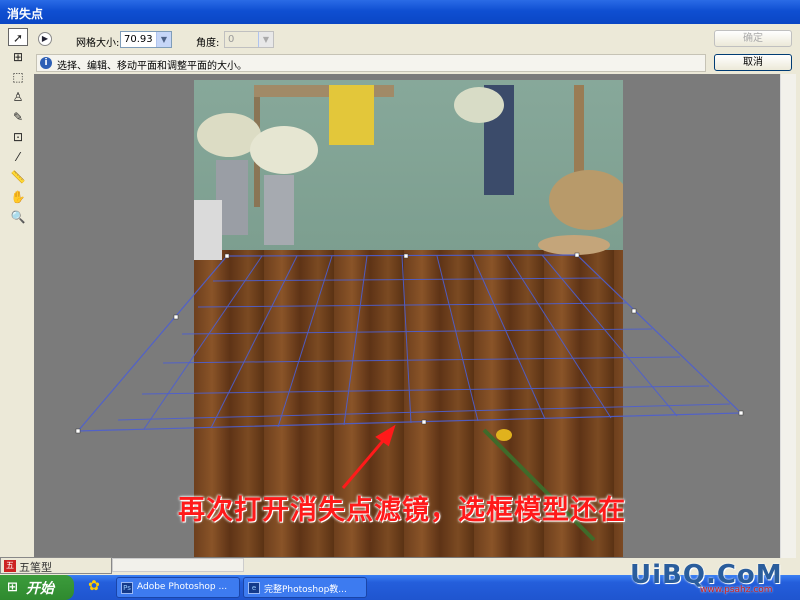 Image resolution: width=800 pixels, height=600 pixels. What do you see at coordinates (56, 565) in the screenshot?
I see `ime-toolbar: 五 五笔型` at bounding box center [56, 565].